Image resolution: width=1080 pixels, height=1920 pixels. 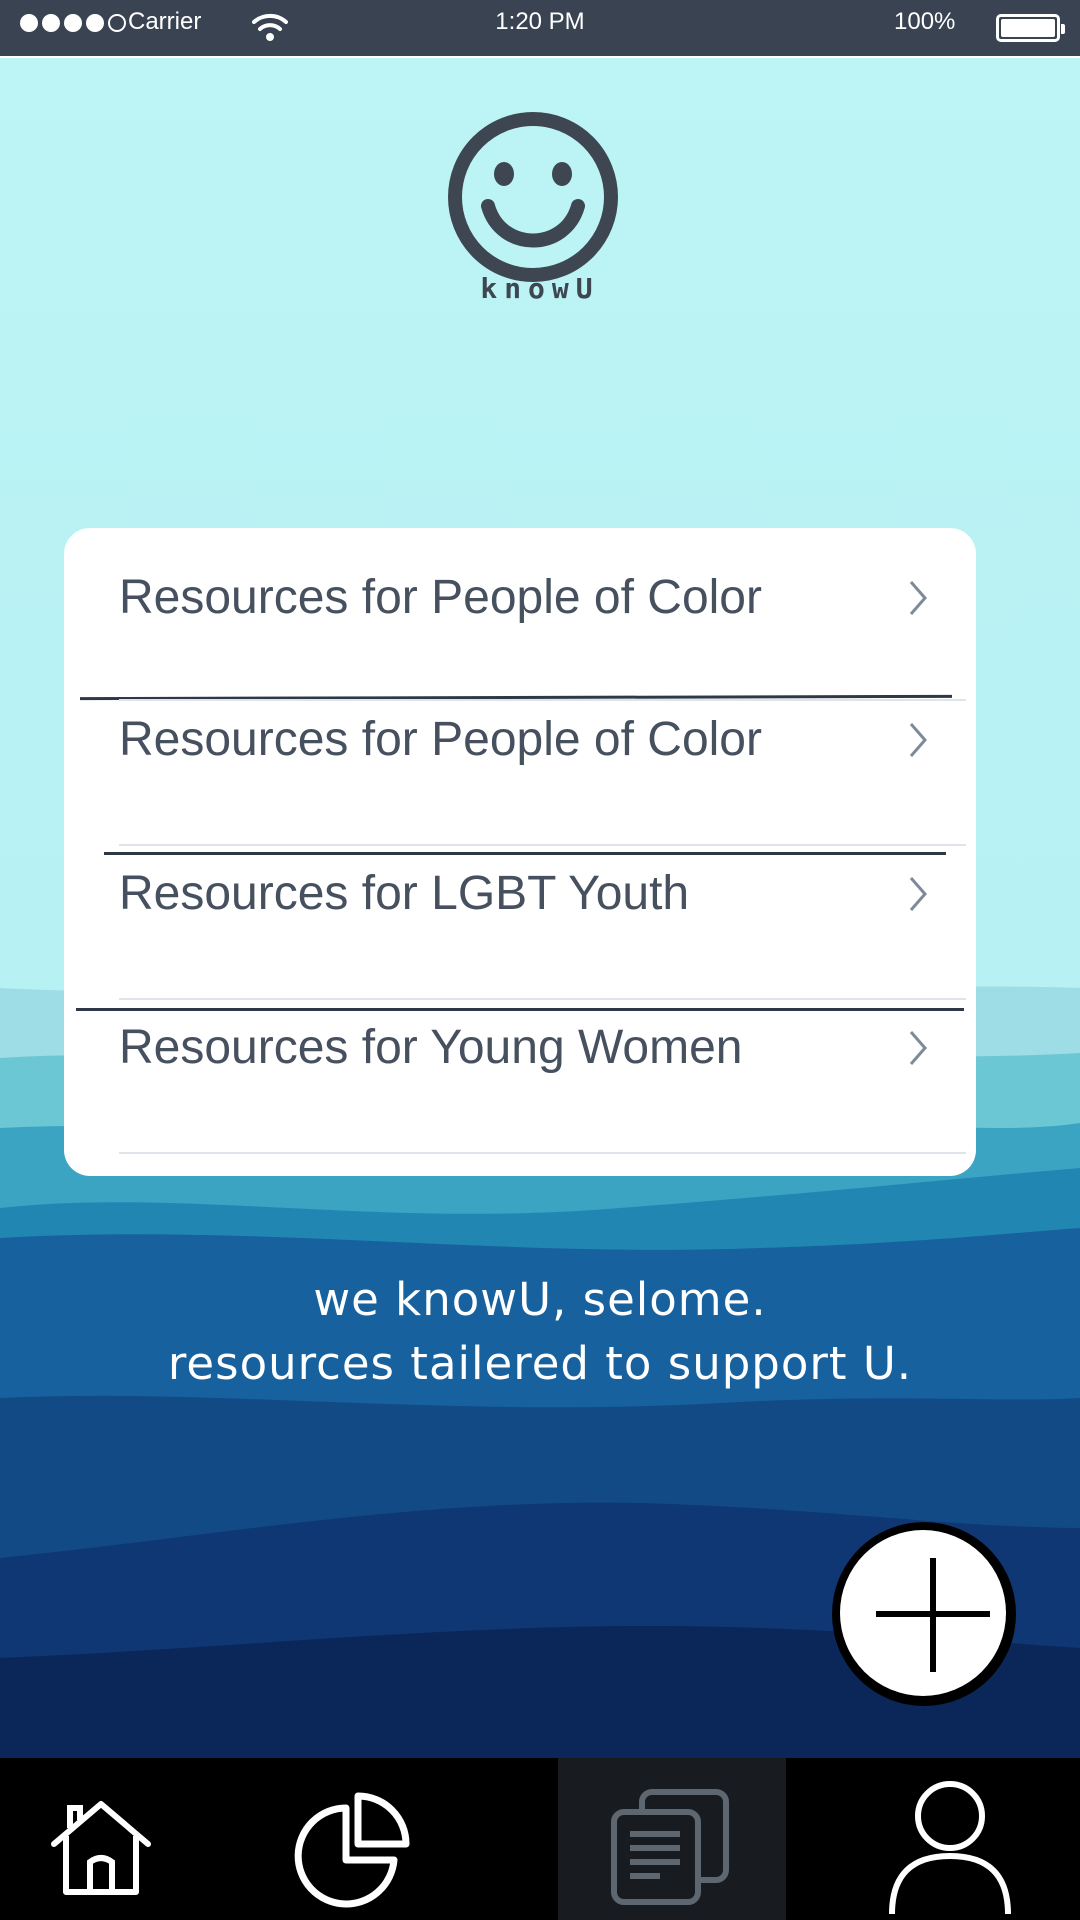 I want to click on add-button, so click(x=924, y=1614).